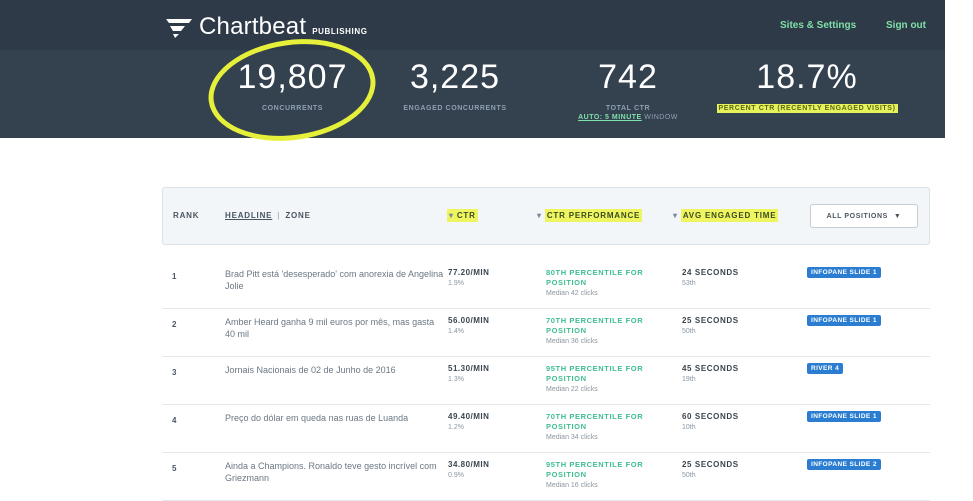 The height and width of the screenshot is (501, 973). I want to click on engaged-value: 3,225, so click(455, 77).